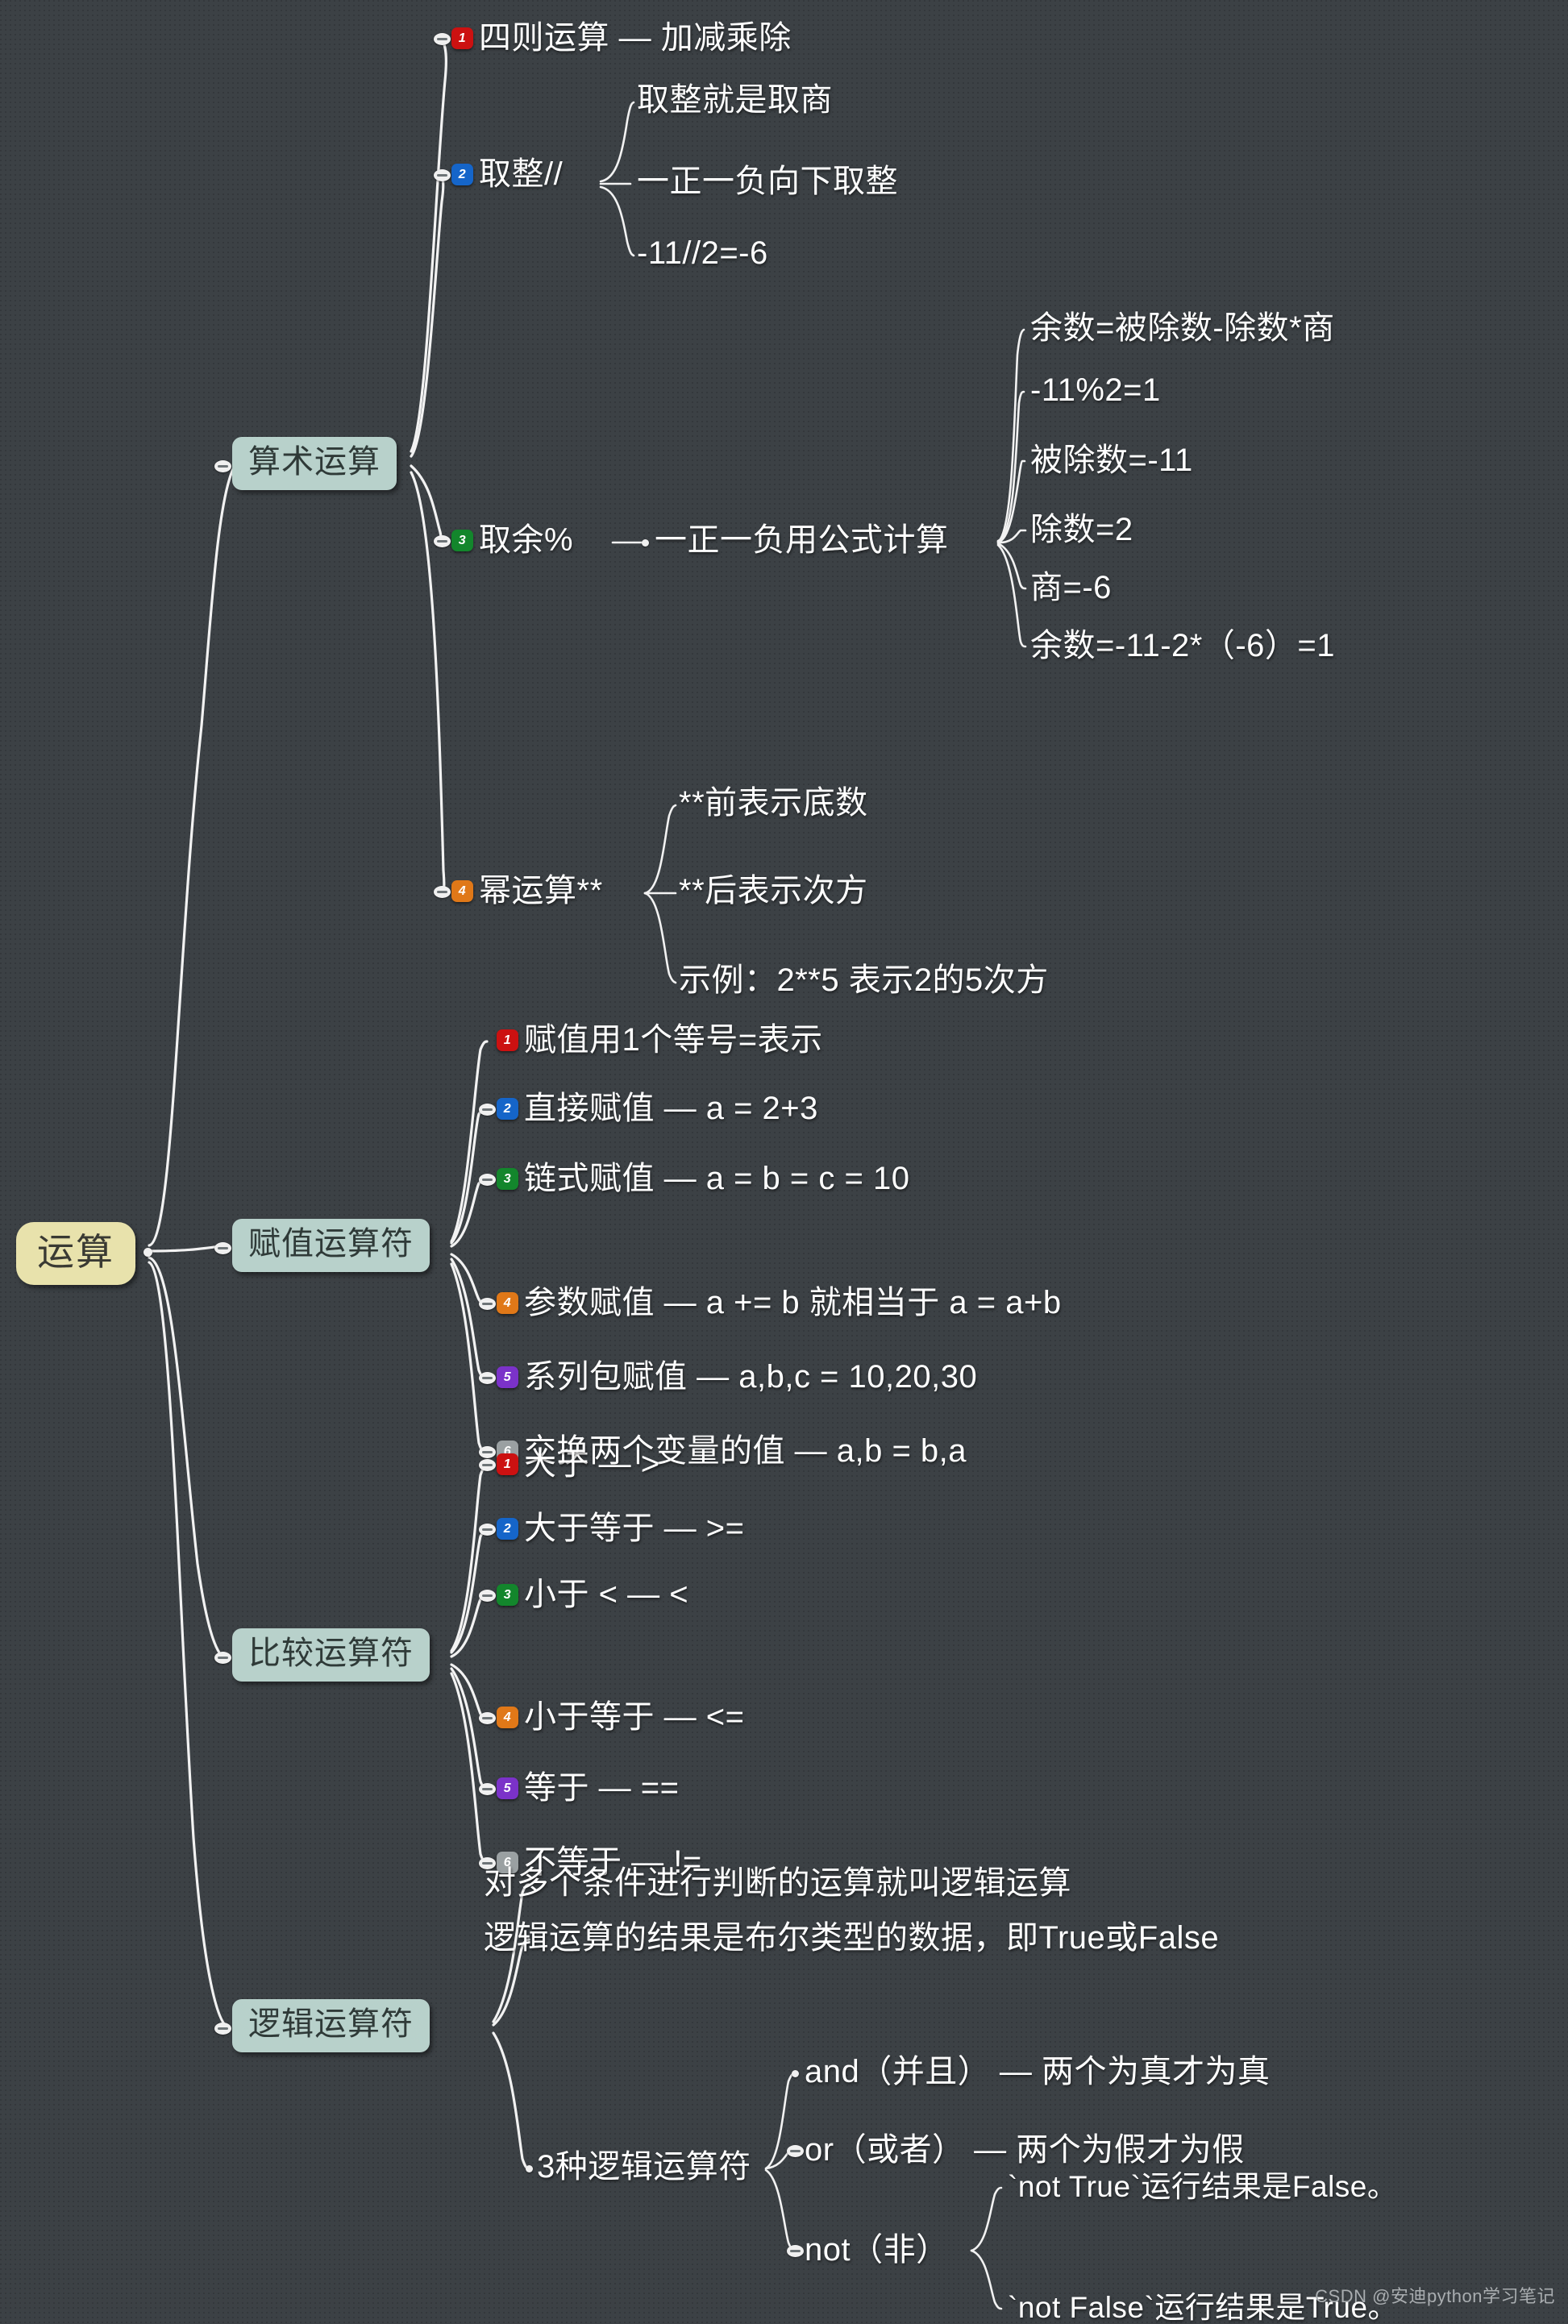 This screenshot has height=2324, width=1568. Describe the element at coordinates (660, 1040) in the screenshot. I see `leaf-assignment-1: 1 赋值用1个等号=表示` at that location.